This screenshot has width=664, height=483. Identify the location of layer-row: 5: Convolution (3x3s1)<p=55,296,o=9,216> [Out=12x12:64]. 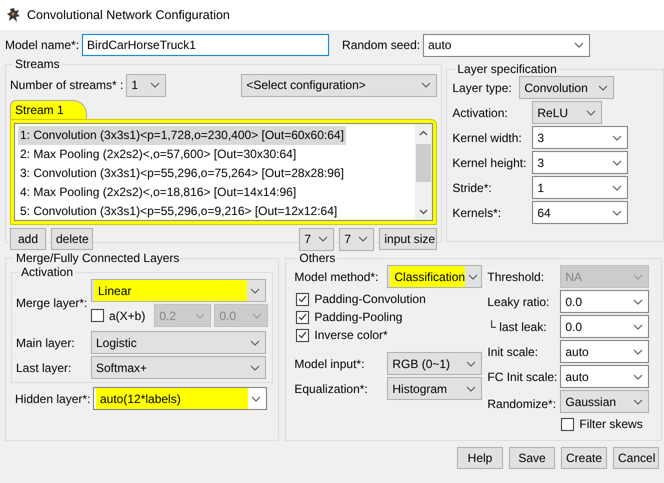
(179, 211).